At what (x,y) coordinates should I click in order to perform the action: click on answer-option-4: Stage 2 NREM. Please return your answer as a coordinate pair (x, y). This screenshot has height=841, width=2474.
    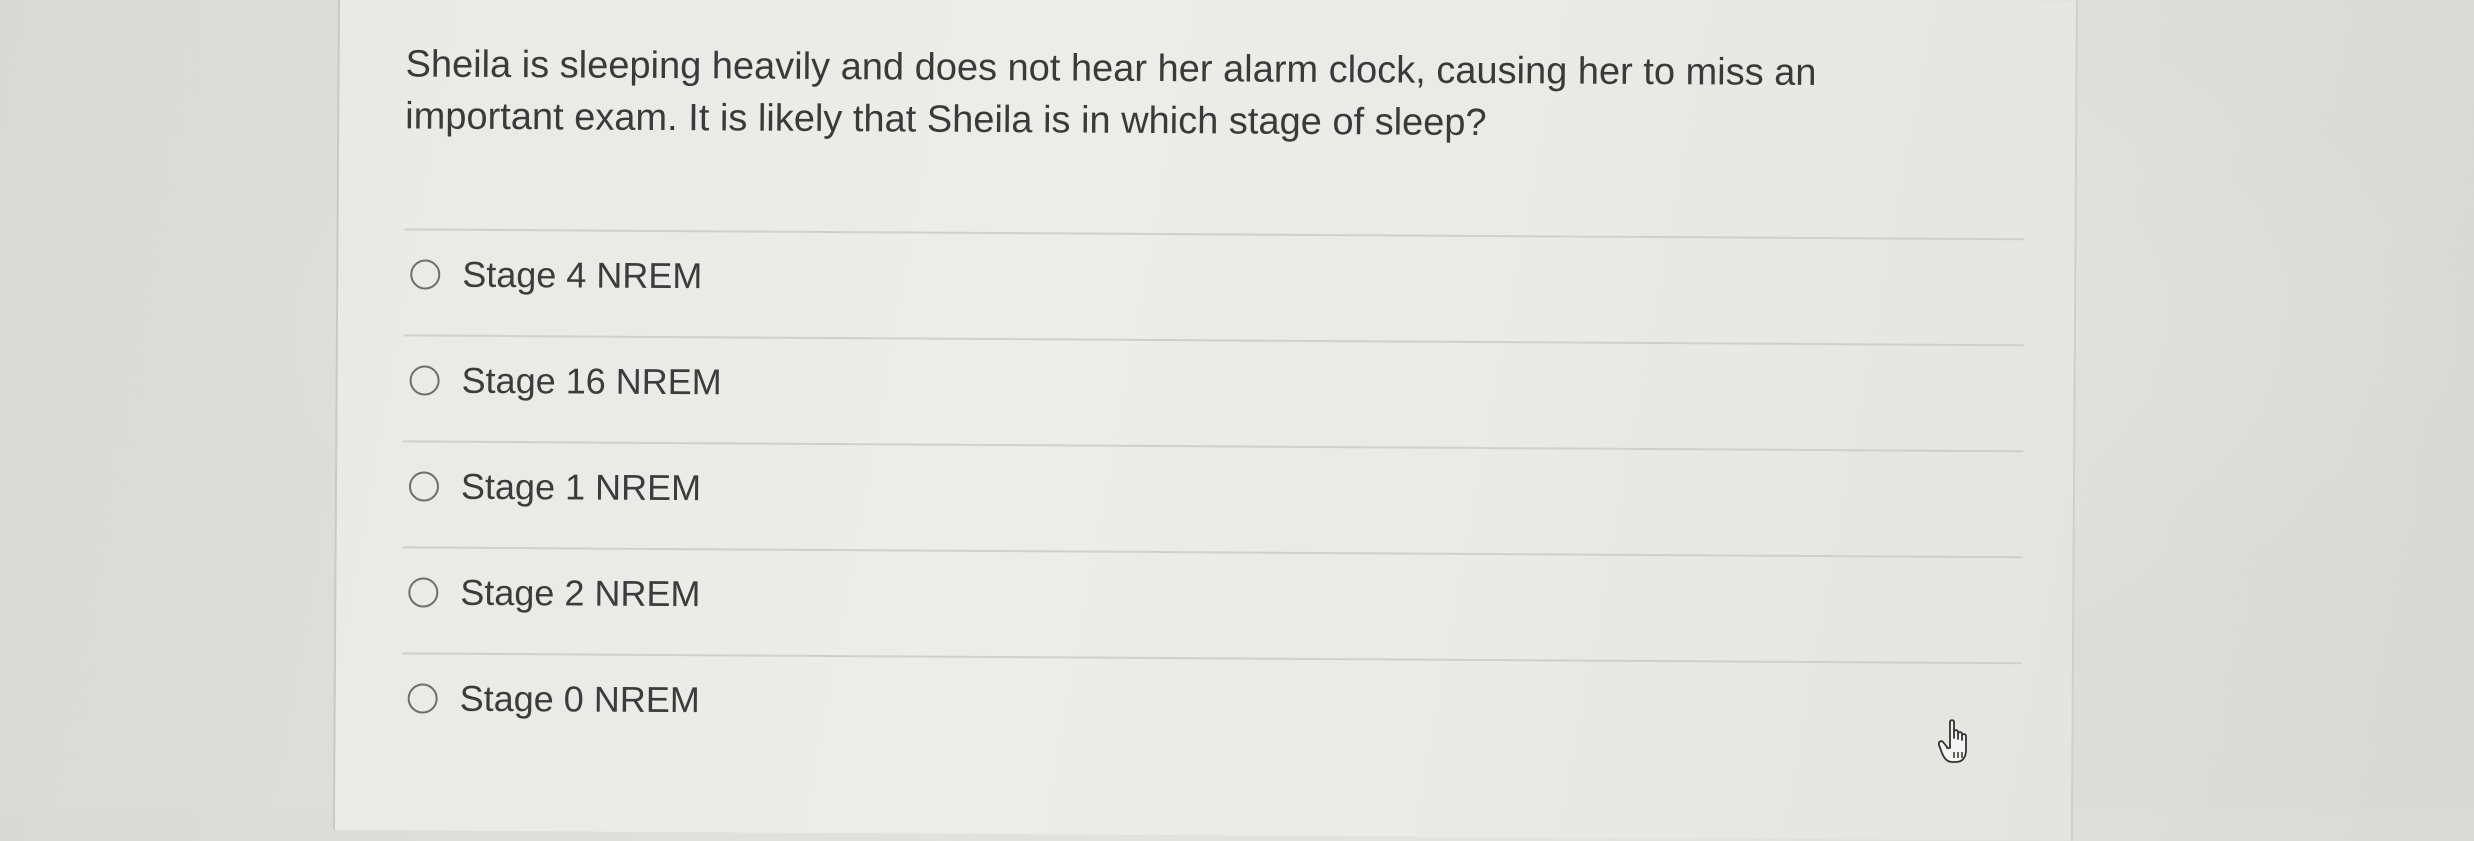
    Looking at the image, I should click on (554, 593).